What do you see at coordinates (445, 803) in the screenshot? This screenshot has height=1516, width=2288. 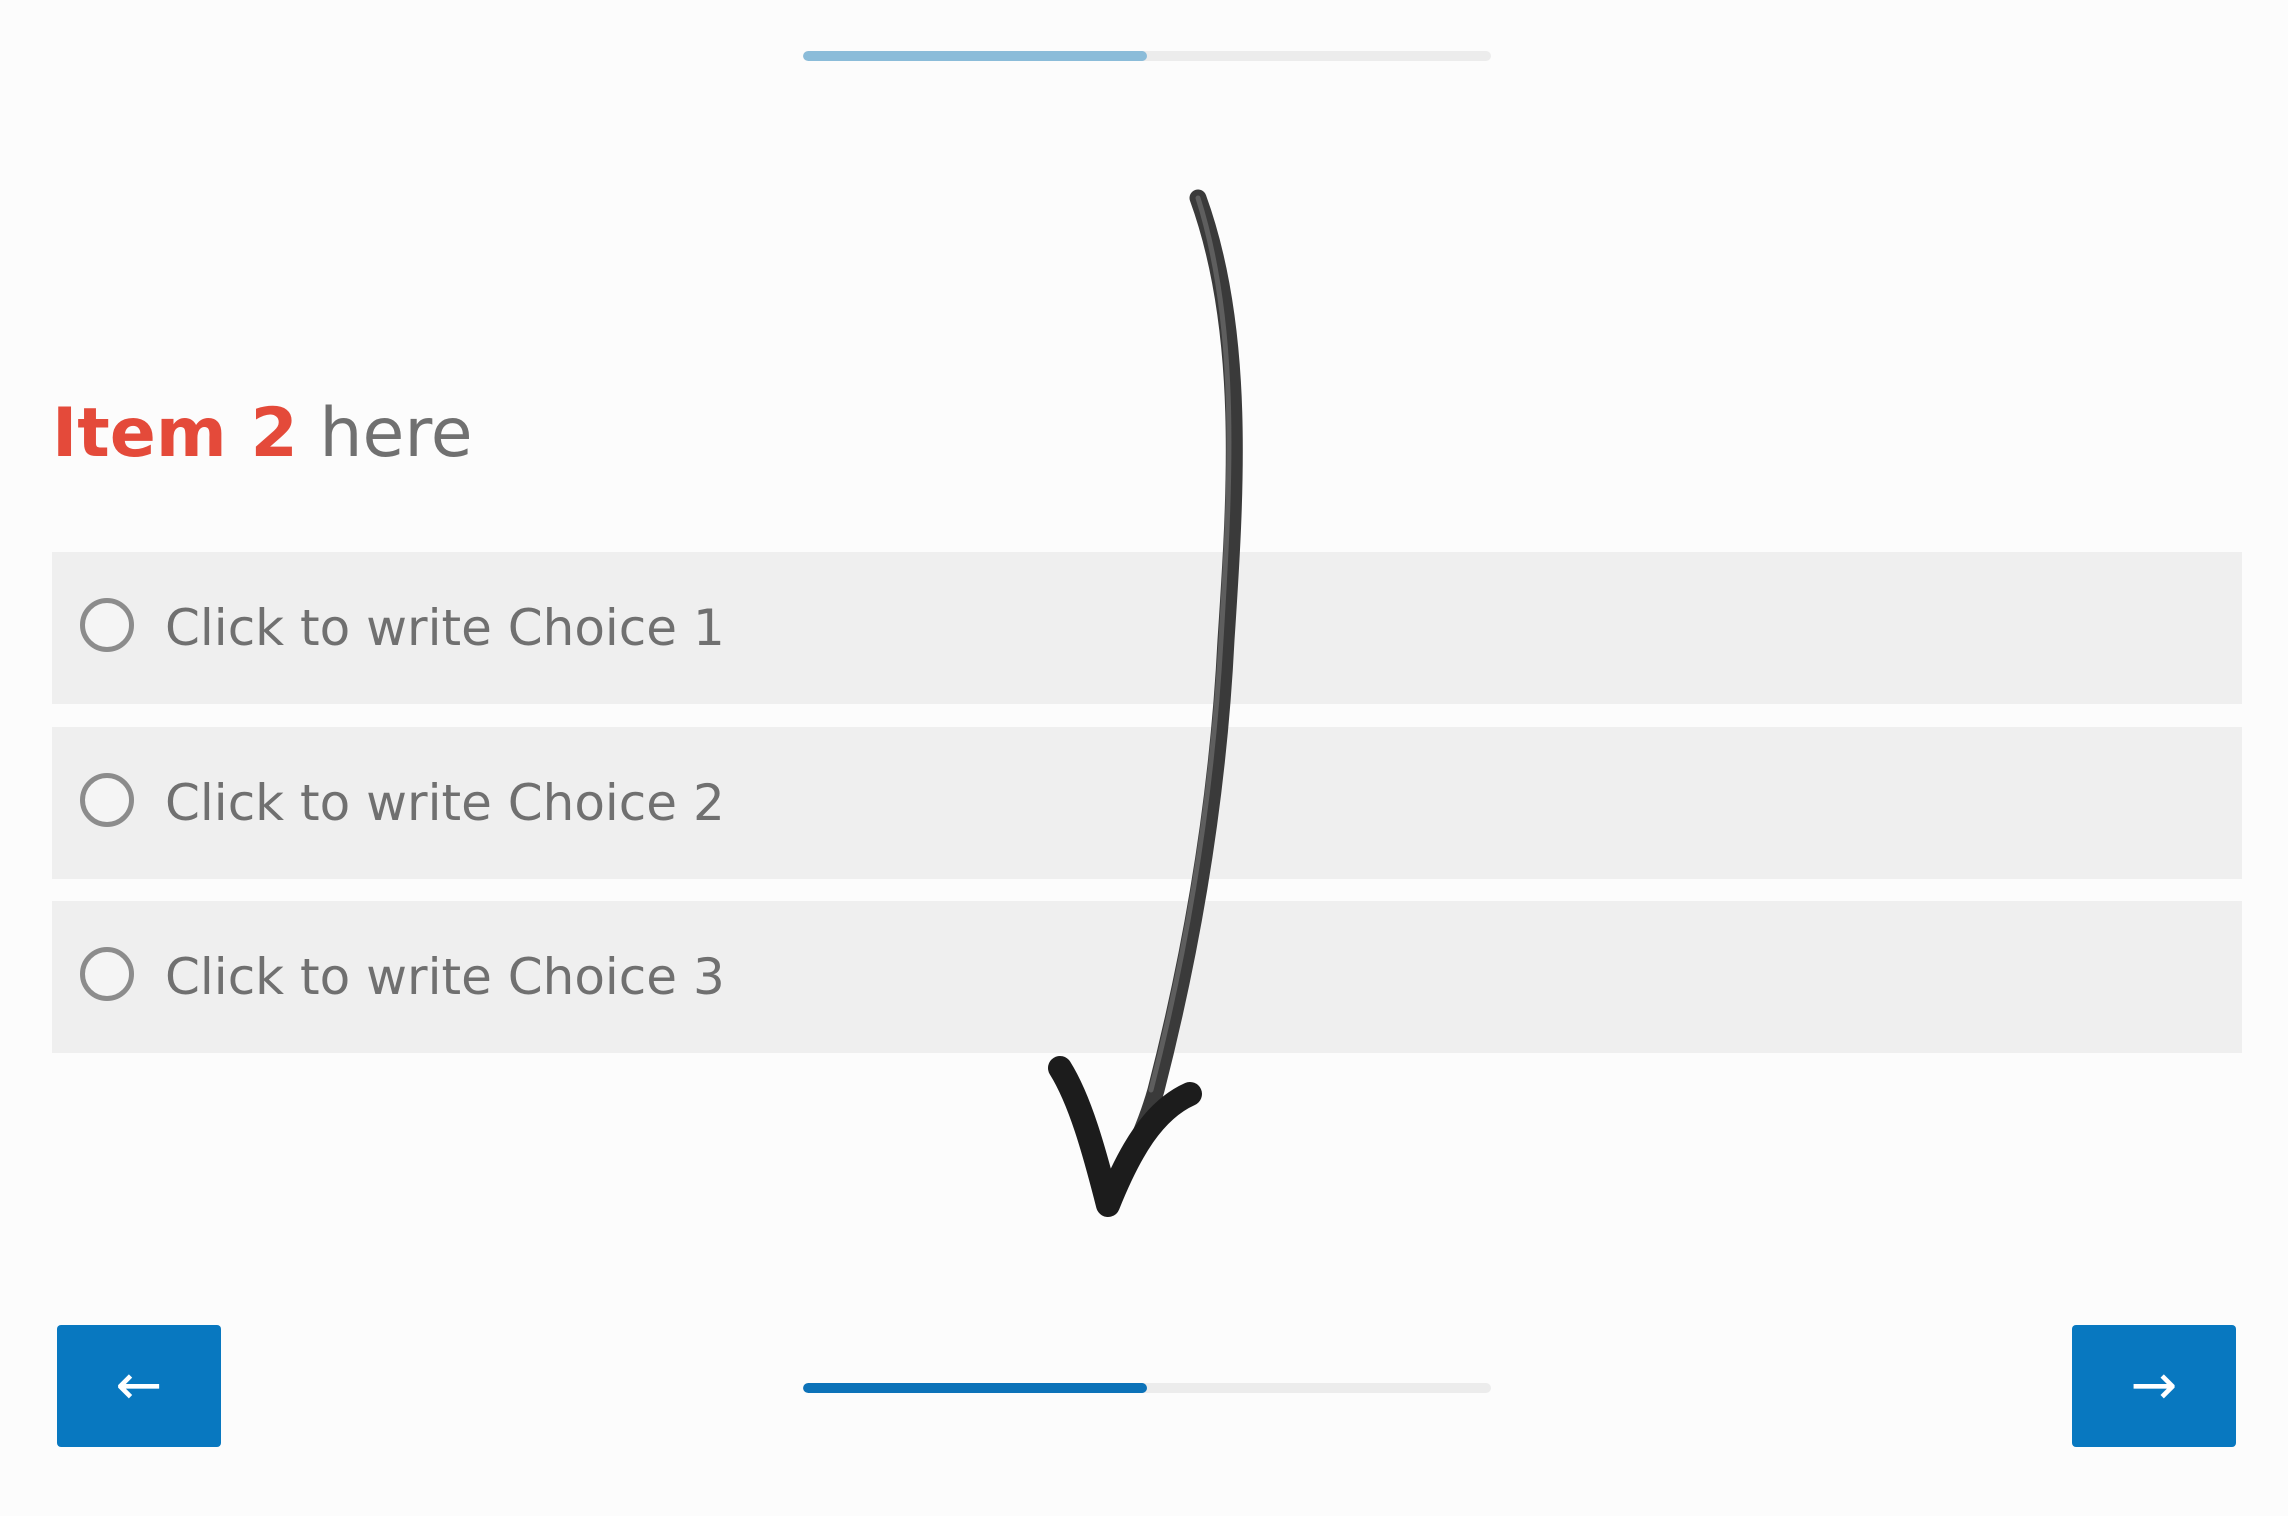 I see `choice-2-label: Click to write Choice 2` at bounding box center [445, 803].